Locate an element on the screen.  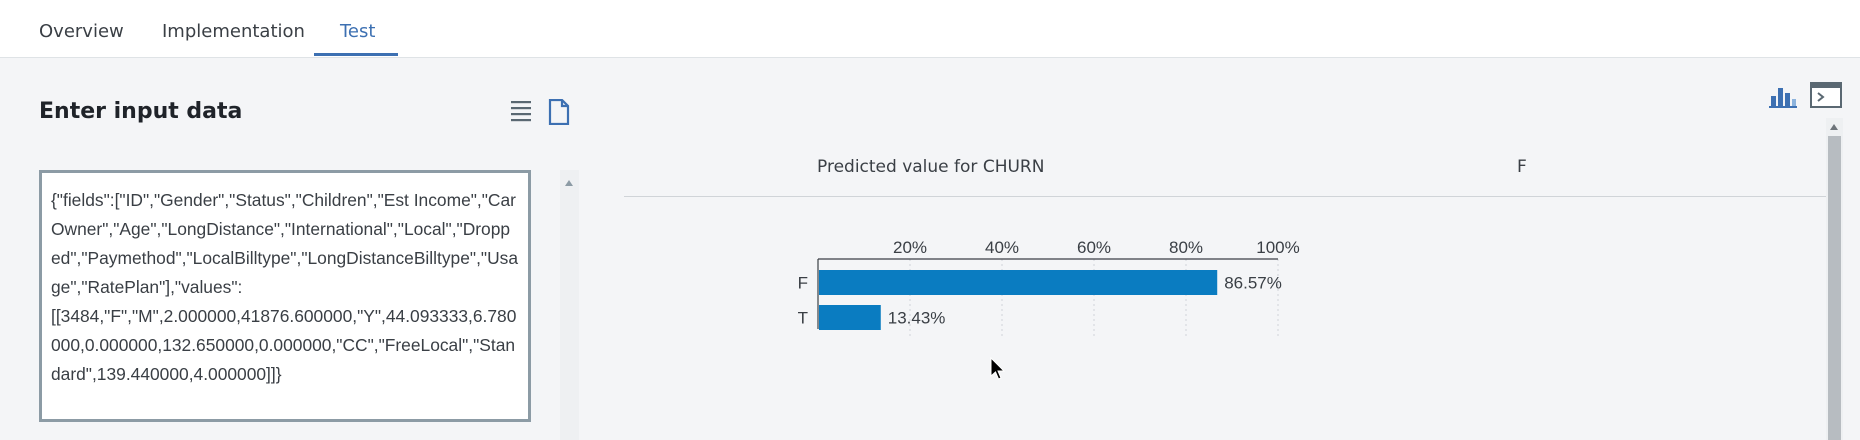
x-tick-label: 40% is located at coordinates (1002, 247).